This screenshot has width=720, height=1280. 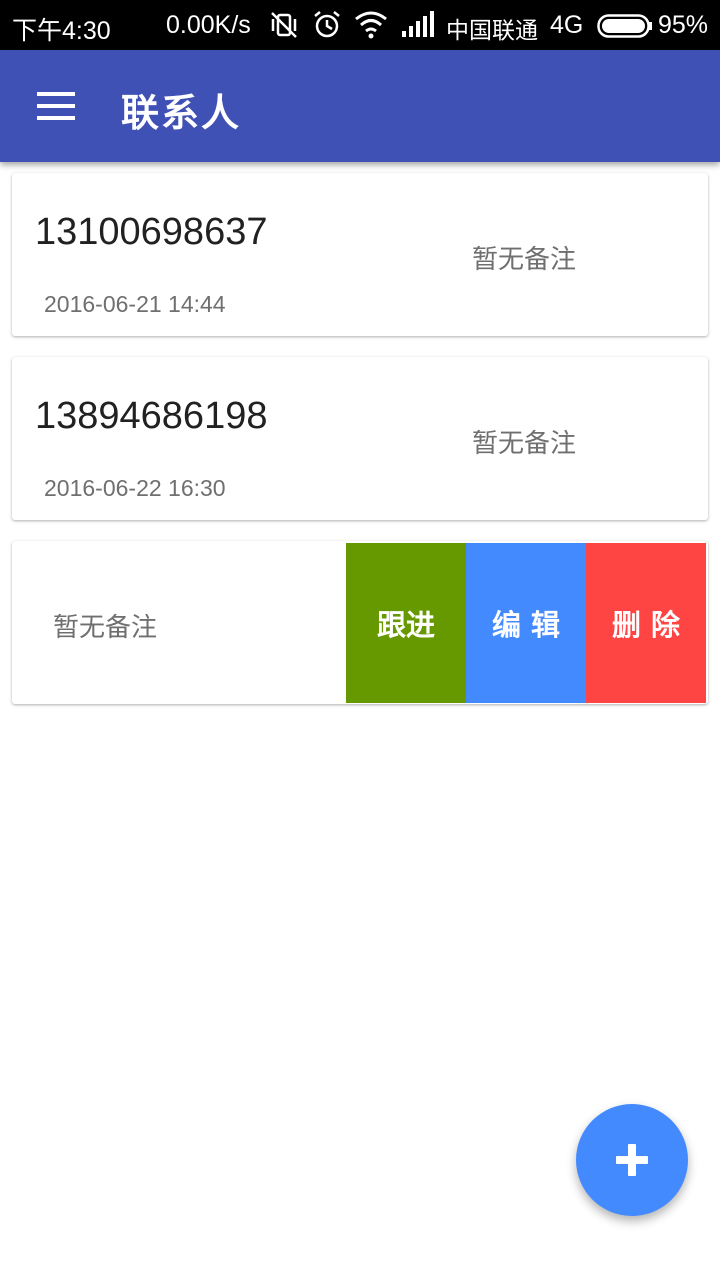 I want to click on delete-button: 删 除, so click(x=646, y=623).